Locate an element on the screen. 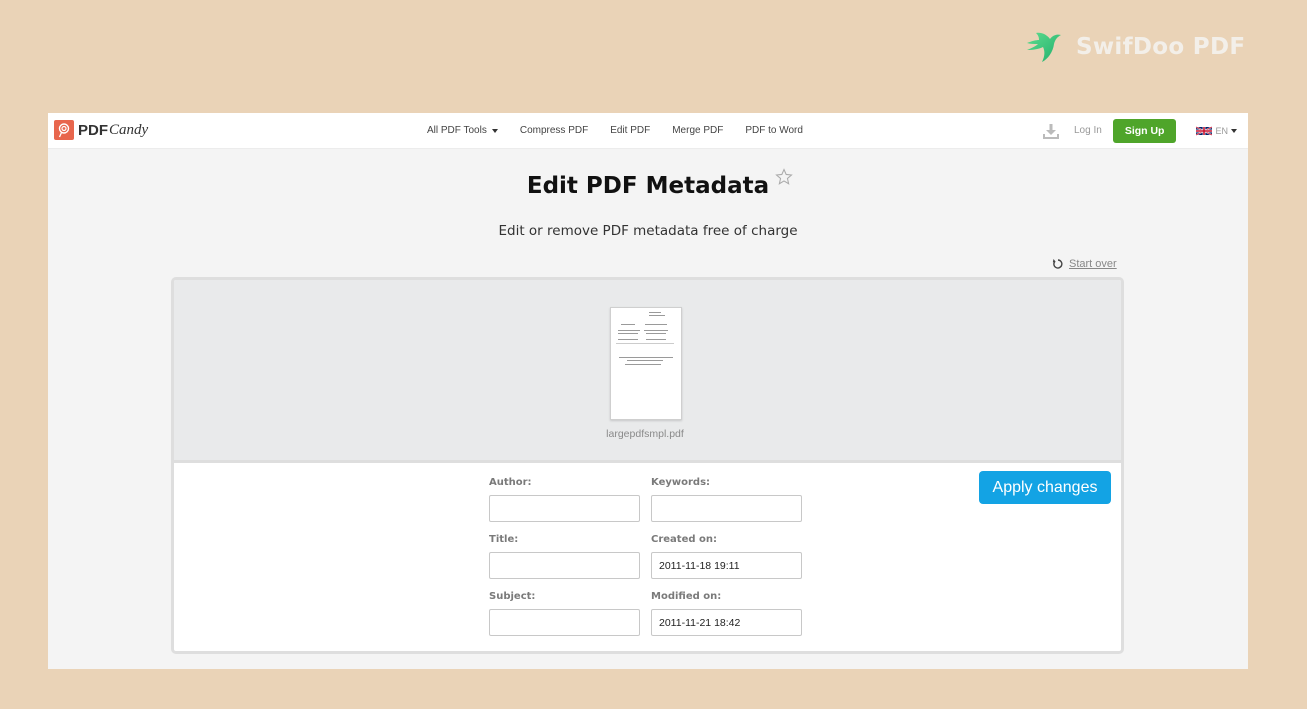 This screenshot has height=709, width=1307. start-over-link: Start over is located at coordinates (1084, 264).